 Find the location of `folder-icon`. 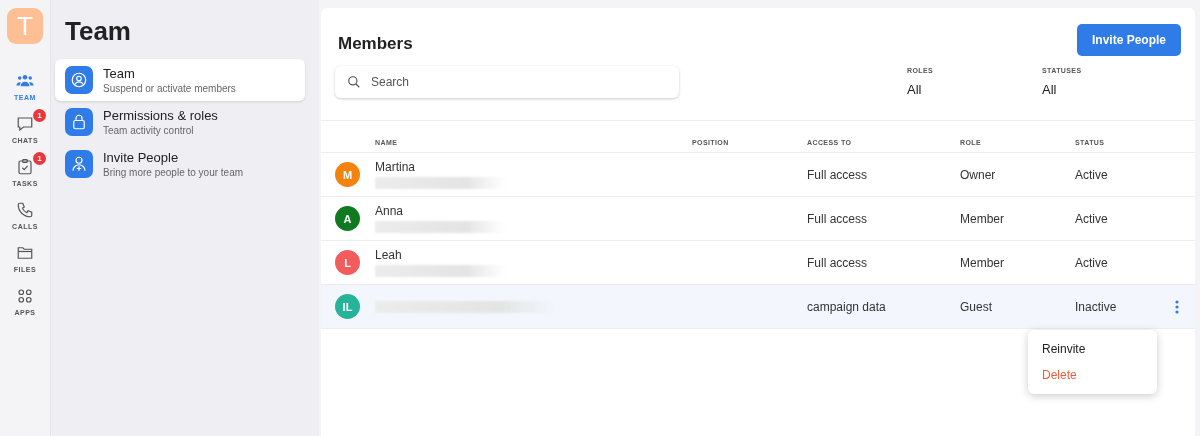

folder-icon is located at coordinates (25, 253).